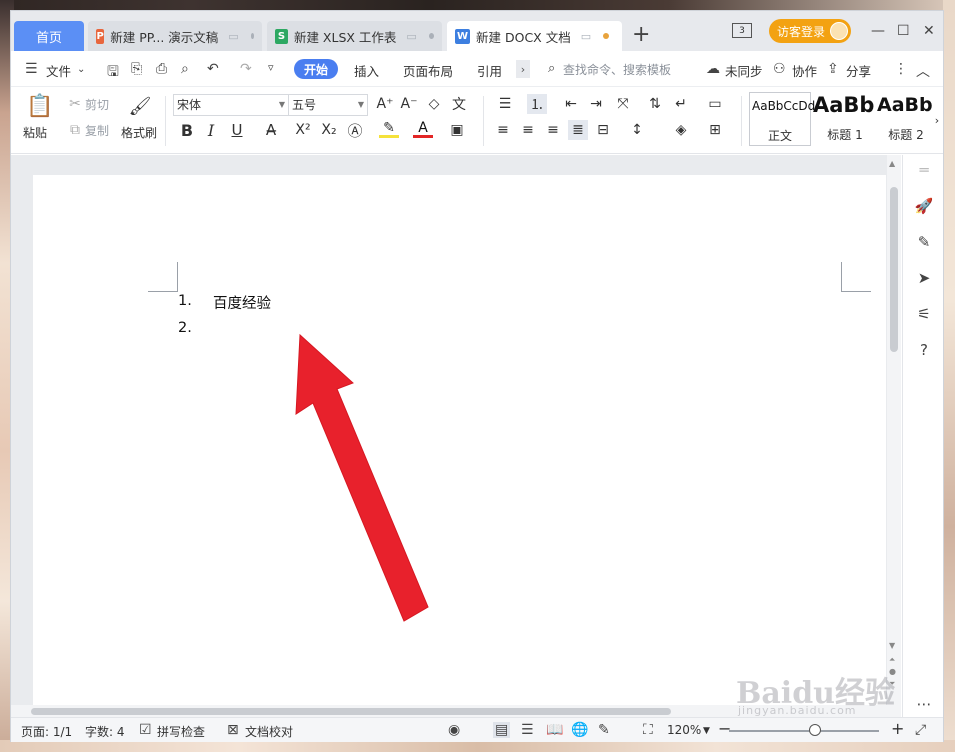 This screenshot has width=955, height=752. Describe the element at coordinates (804, 70) in the screenshot. I see `collaborate-button: 协作` at that location.